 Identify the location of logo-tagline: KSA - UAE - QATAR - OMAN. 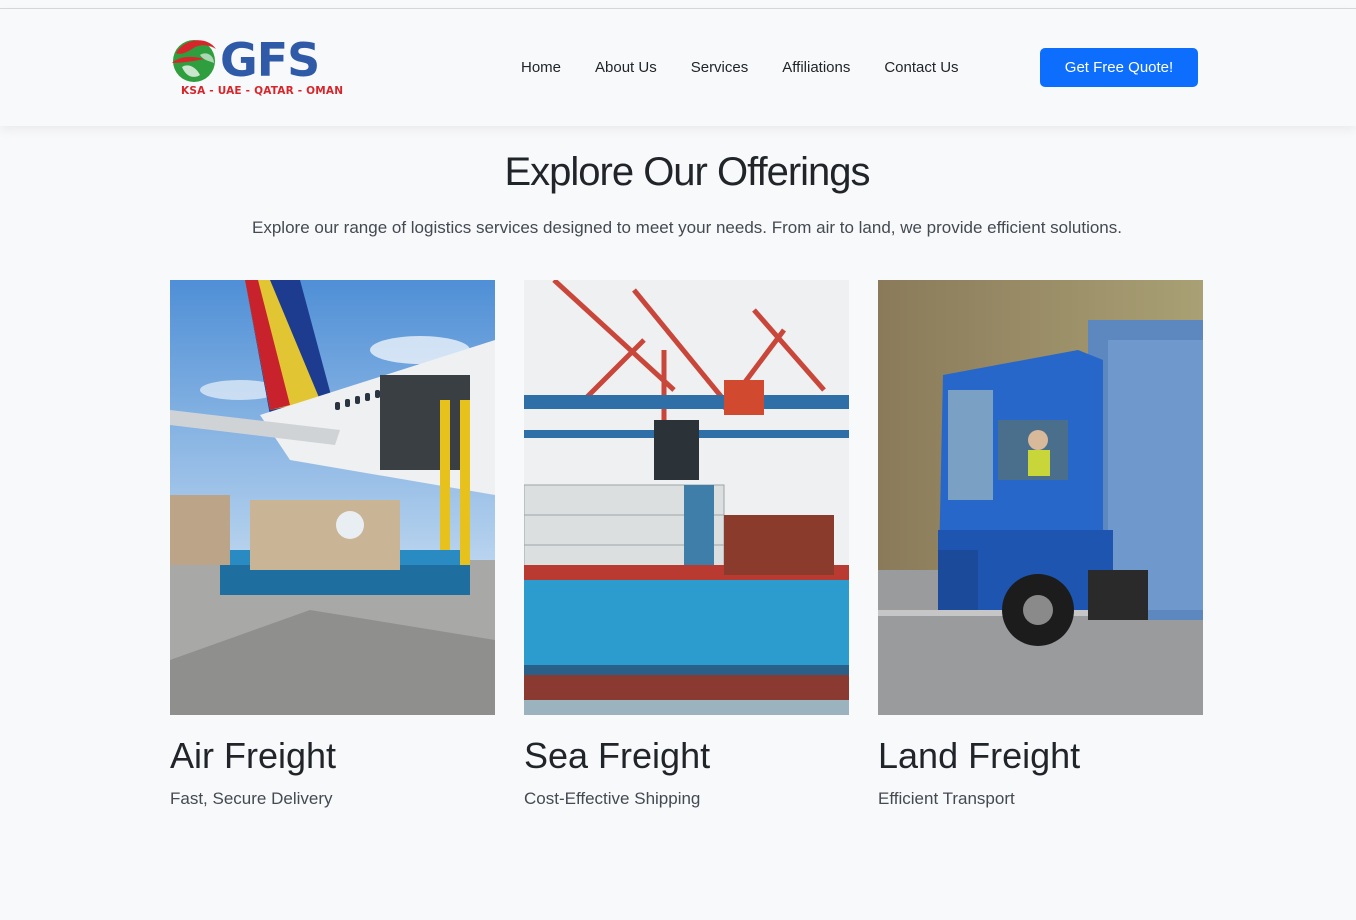
(262, 91).